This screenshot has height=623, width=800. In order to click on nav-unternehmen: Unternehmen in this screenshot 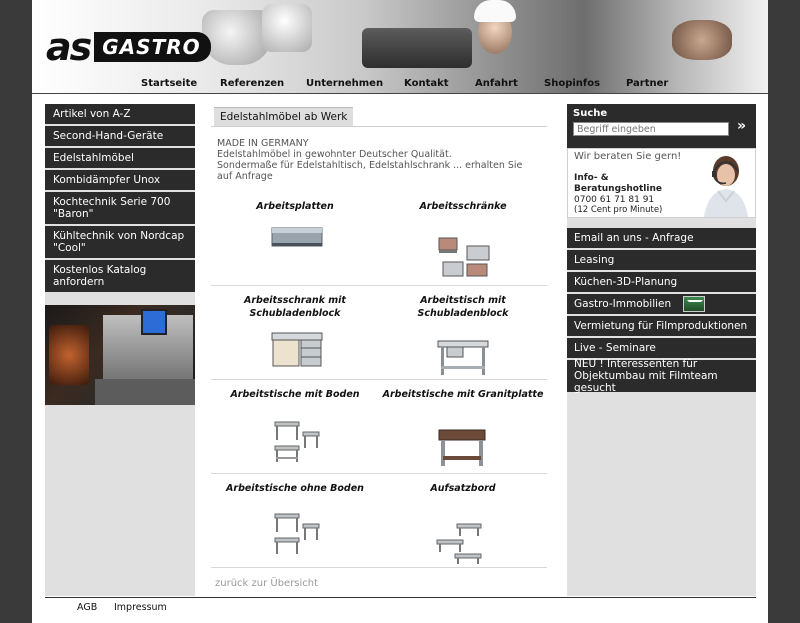, I will do `click(344, 83)`.